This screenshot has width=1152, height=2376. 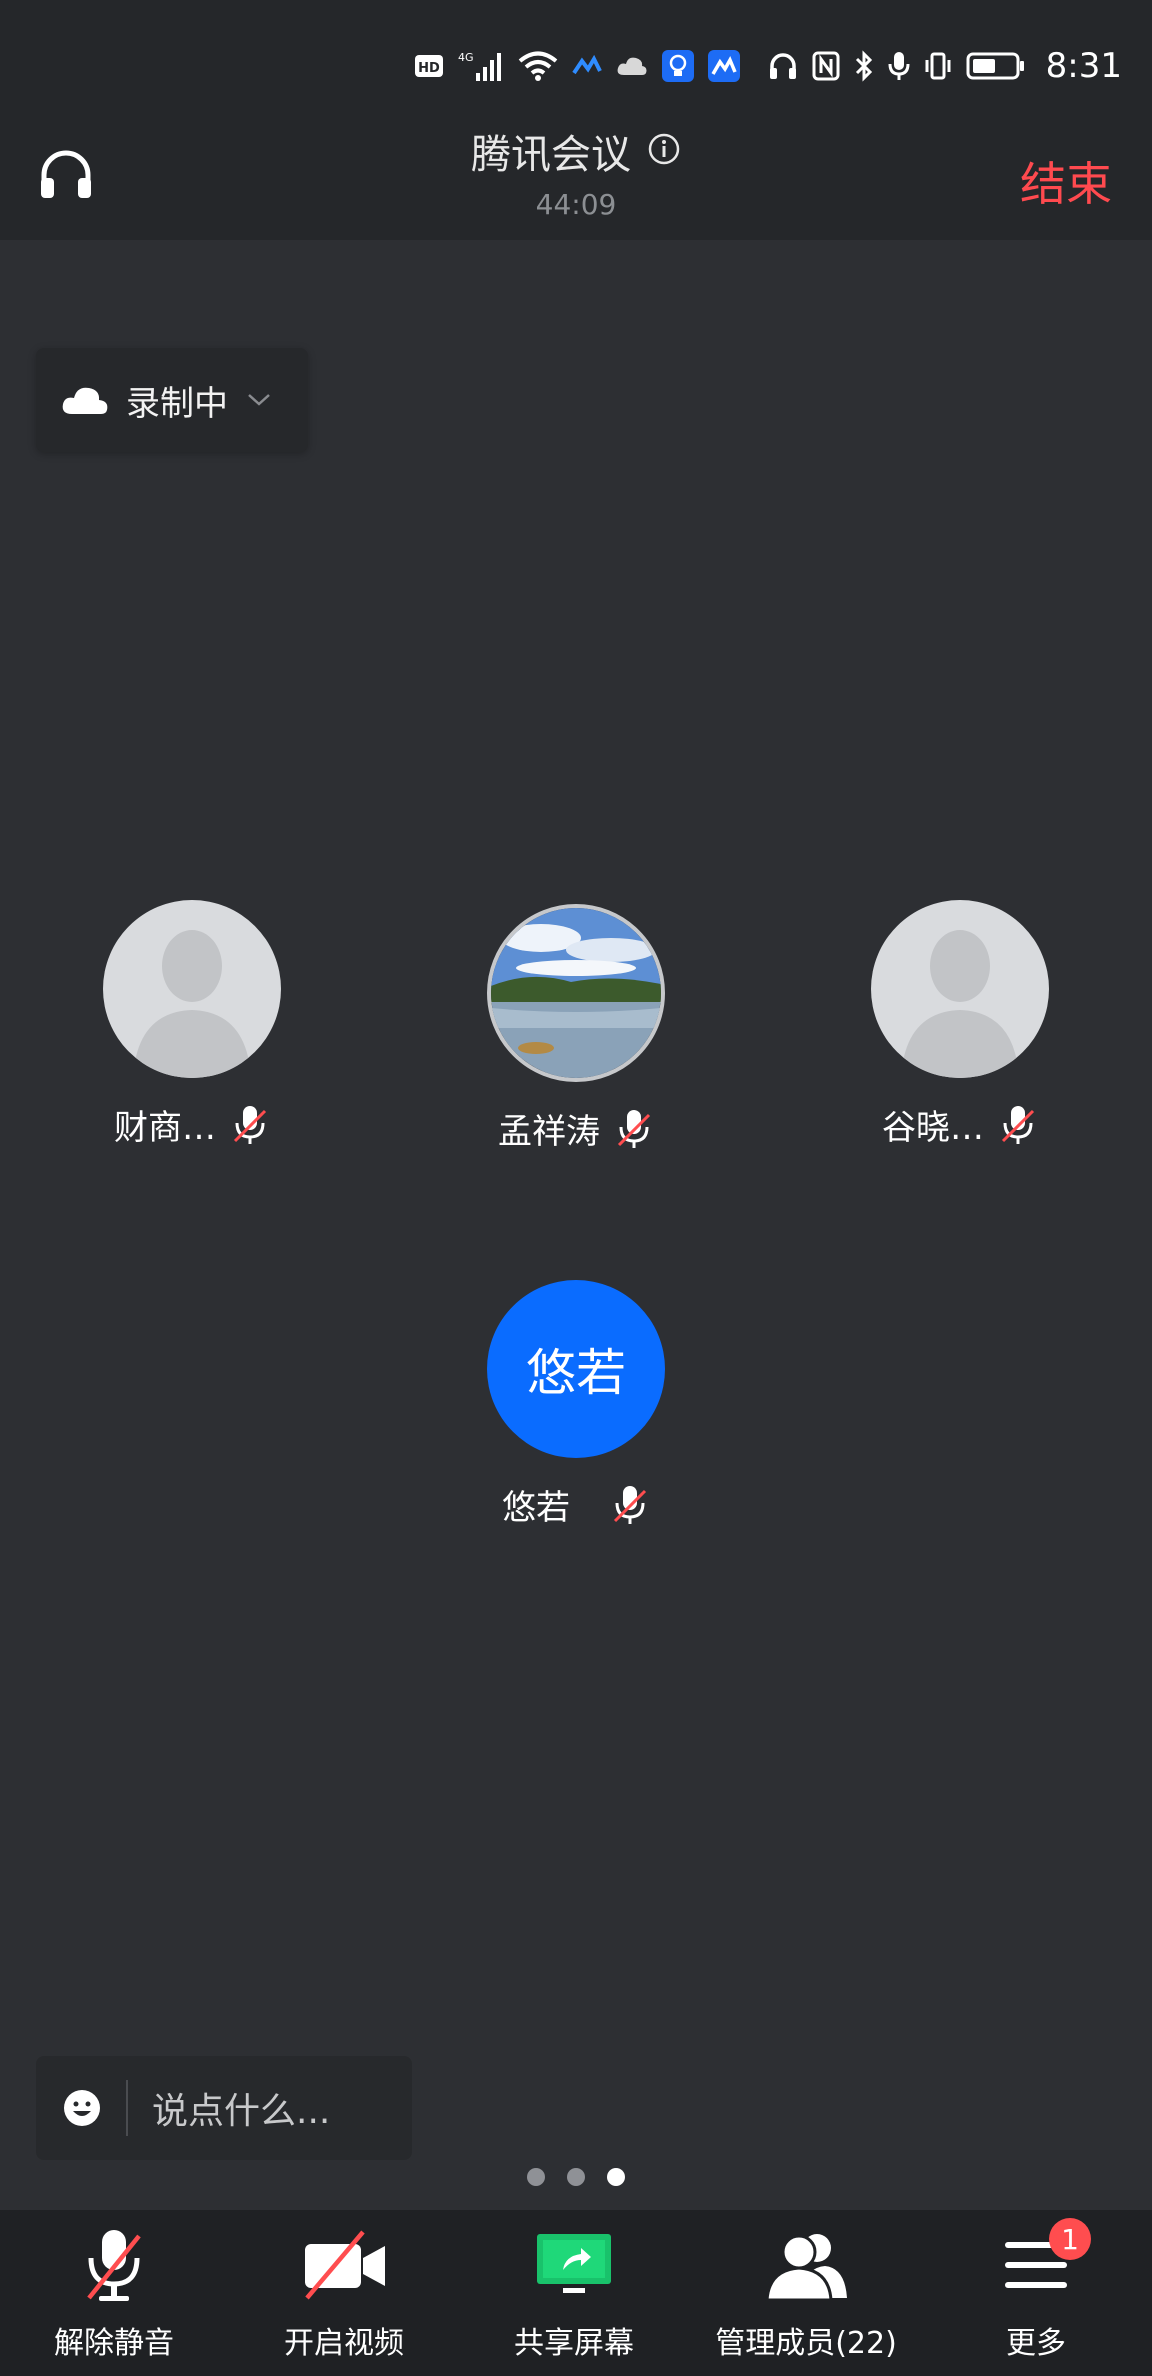 What do you see at coordinates (538, 66) in the screenshot?
I see `wifi-icon` at bounding box center [538, 66].